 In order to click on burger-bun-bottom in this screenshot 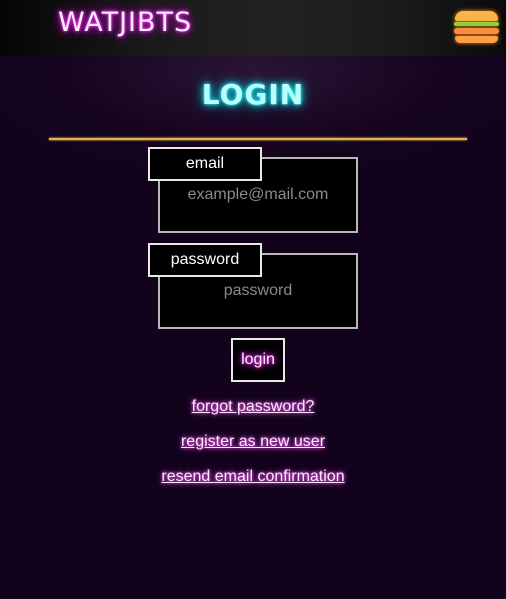, I will do `click(476, 39)`.